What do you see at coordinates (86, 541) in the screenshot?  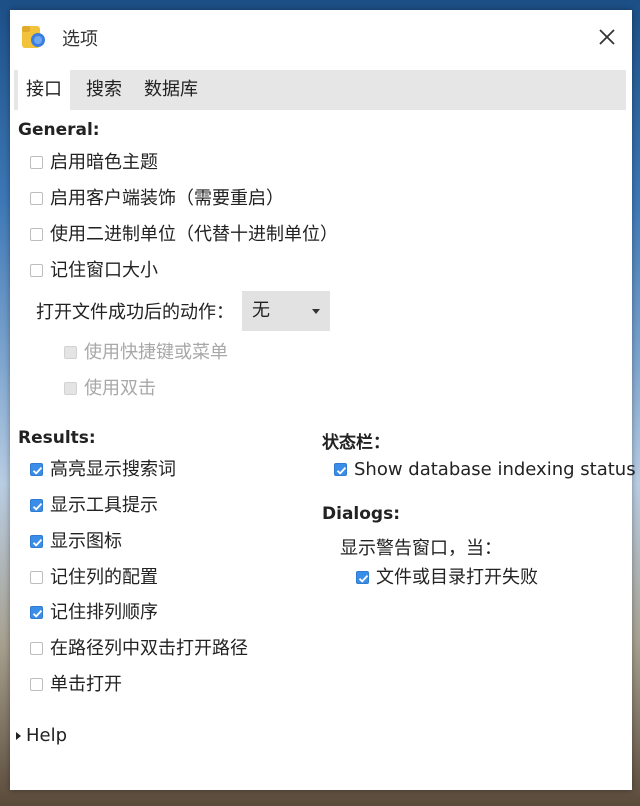 I see `show-icons-label: 显示图标` at bounding box center [86, 541].